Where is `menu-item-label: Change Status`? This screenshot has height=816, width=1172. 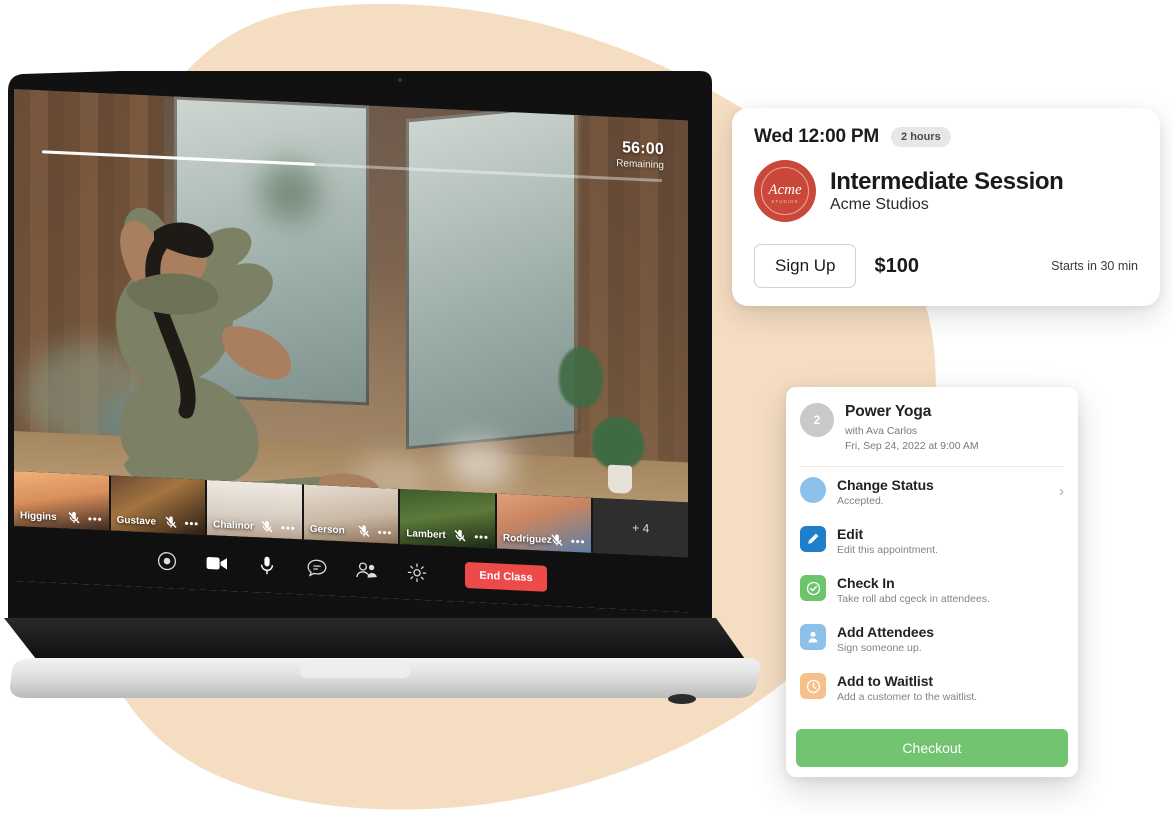
menu-item-label: Change Status is located at coordinates (885, 485).